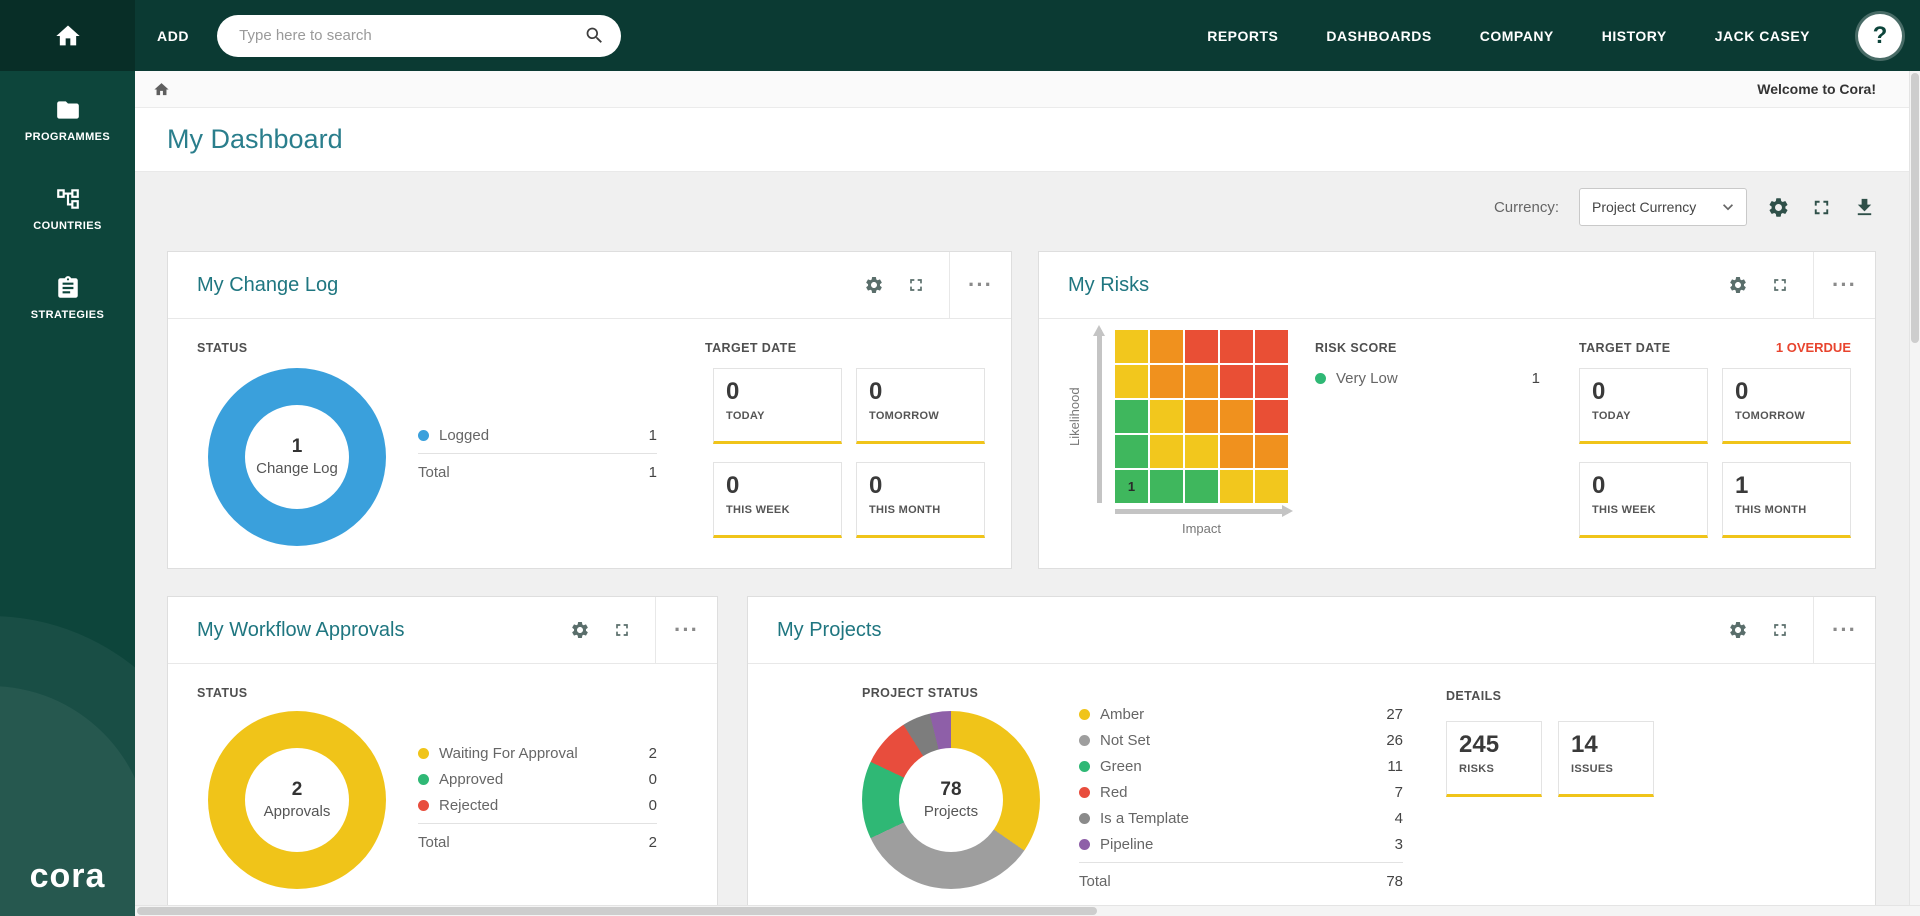 This screenshot has height=916, width=1920. Describe the element at coordinates (1786, 500) in the screenshot. I see `stat-box-this-month: 1 THIS MONTH` at that location.